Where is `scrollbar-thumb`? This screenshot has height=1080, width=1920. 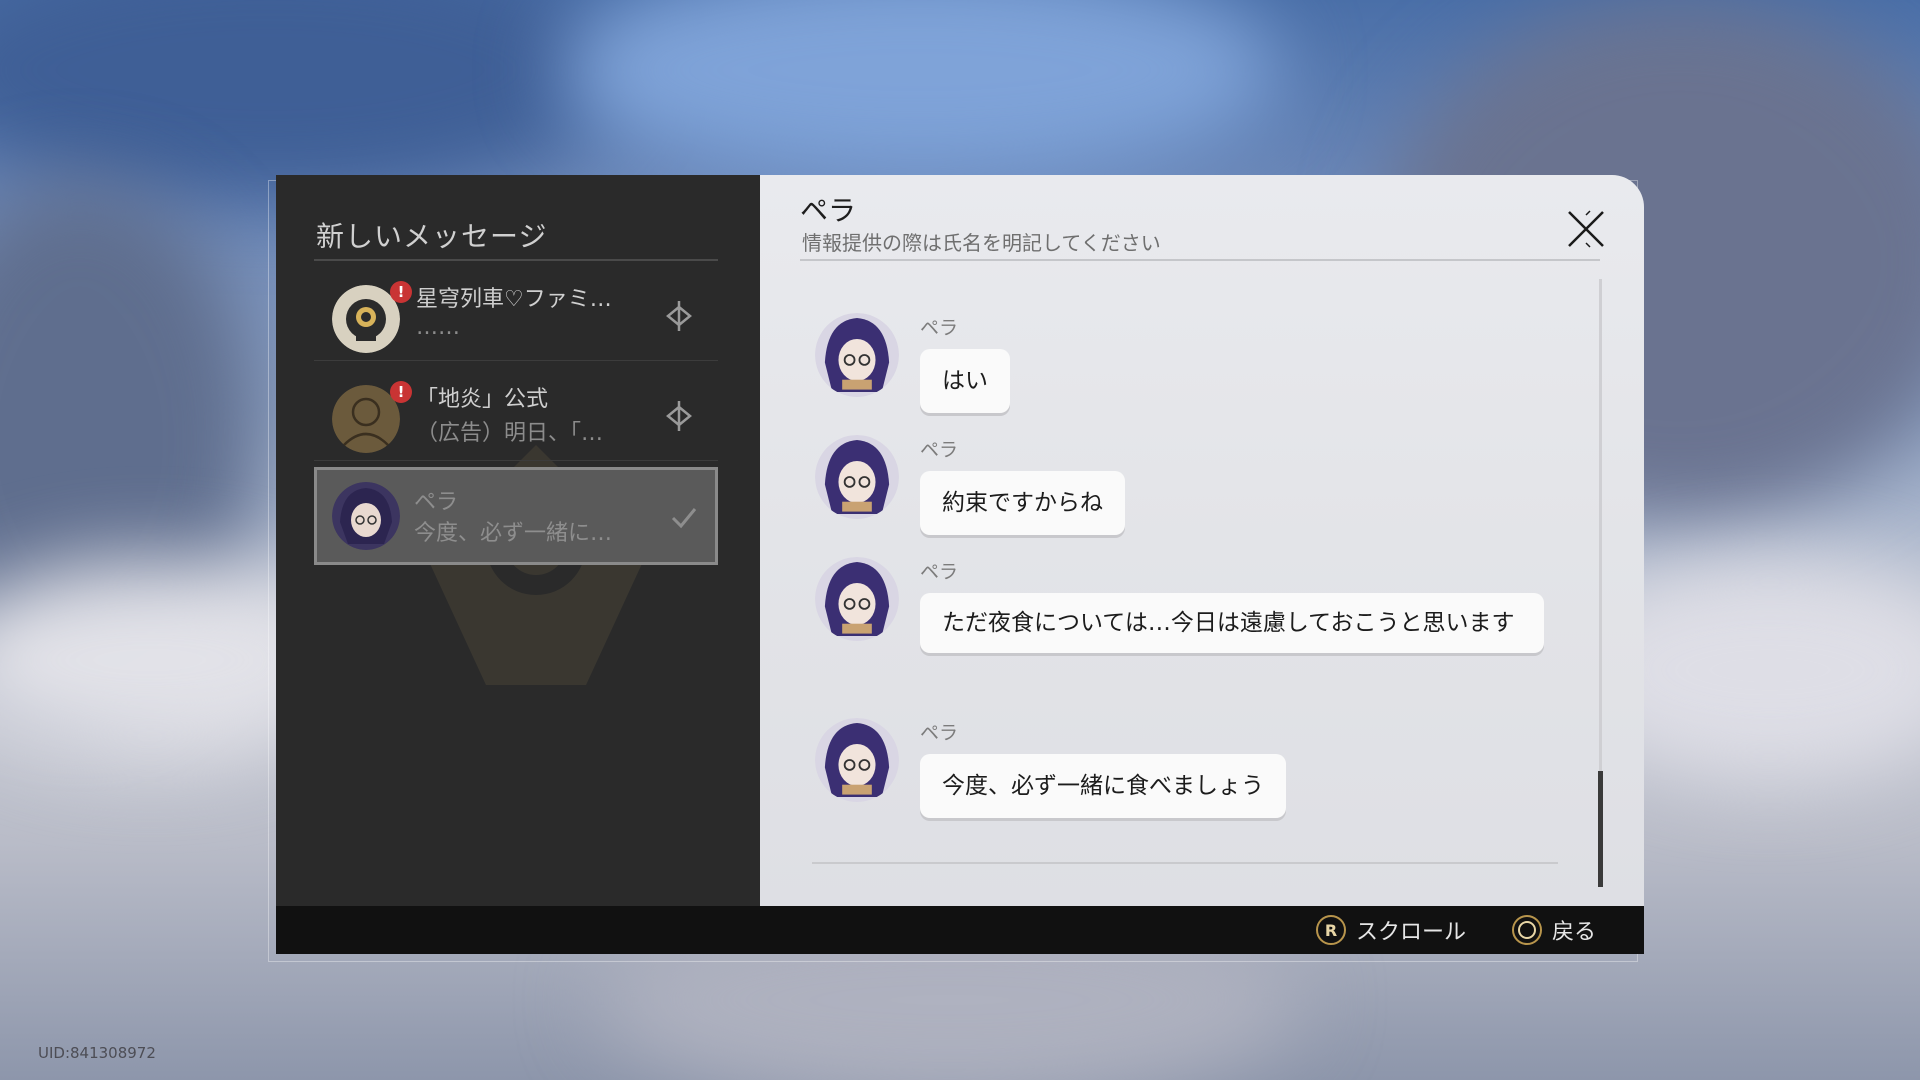 scrollbar-thumb is located at coordinates (1600, 829).